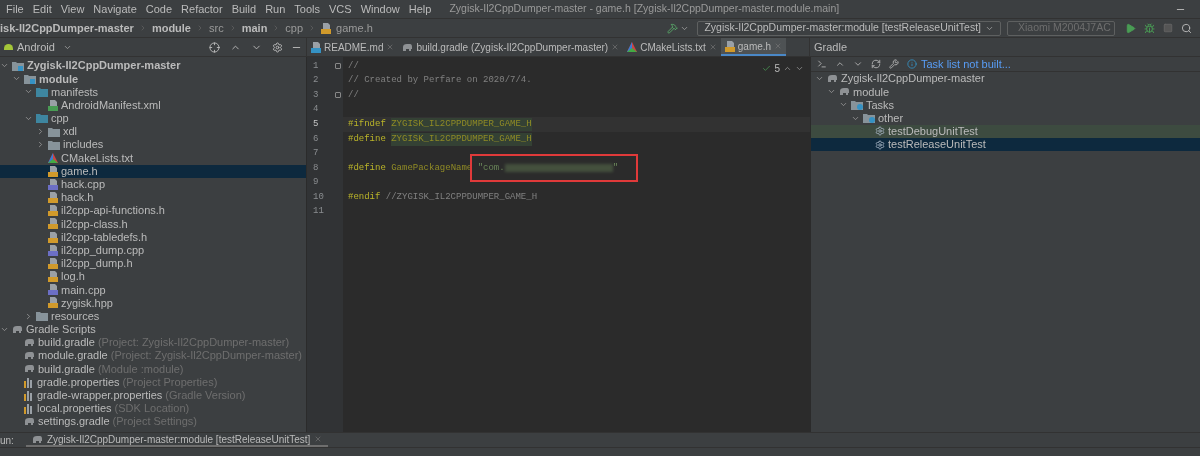 The image size is (1200, 456). What do you see at coordinates (876, 64) in the screenshot?
I see `refresh-icon` at bounding box center [876, 64].